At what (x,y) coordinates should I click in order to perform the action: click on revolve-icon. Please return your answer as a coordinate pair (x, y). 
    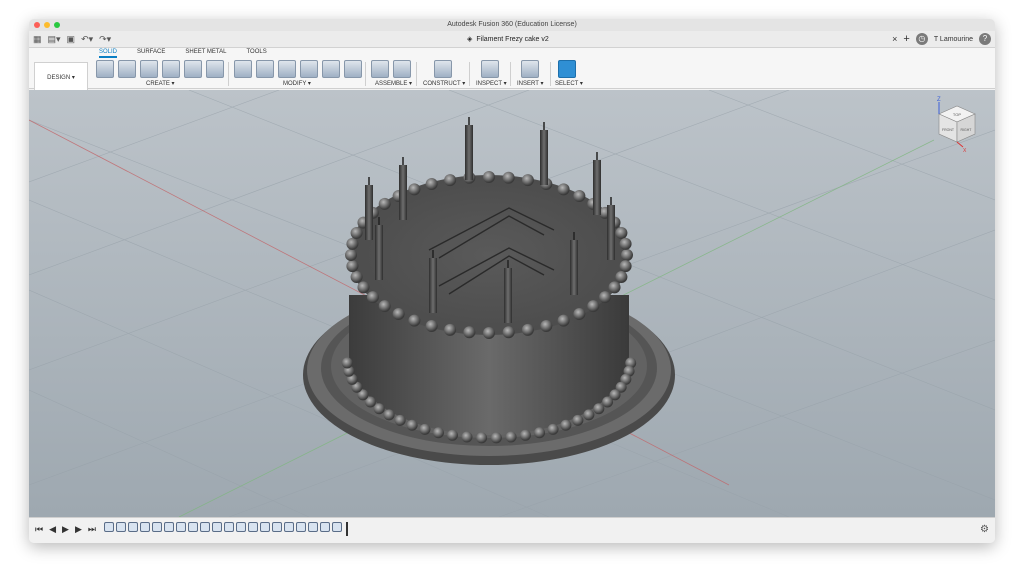
    Looking at the image, I should click on (149, 69).